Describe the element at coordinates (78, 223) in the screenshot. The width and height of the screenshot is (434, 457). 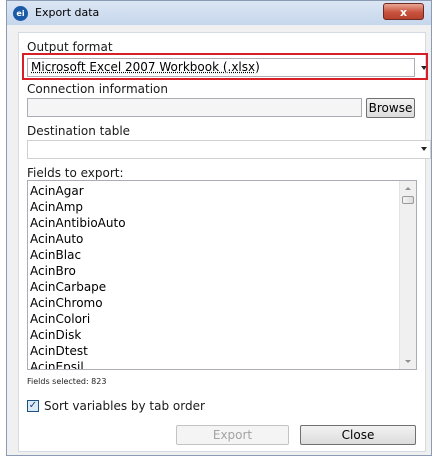
I see `list-item: AcinAntibioAuto` at that location.